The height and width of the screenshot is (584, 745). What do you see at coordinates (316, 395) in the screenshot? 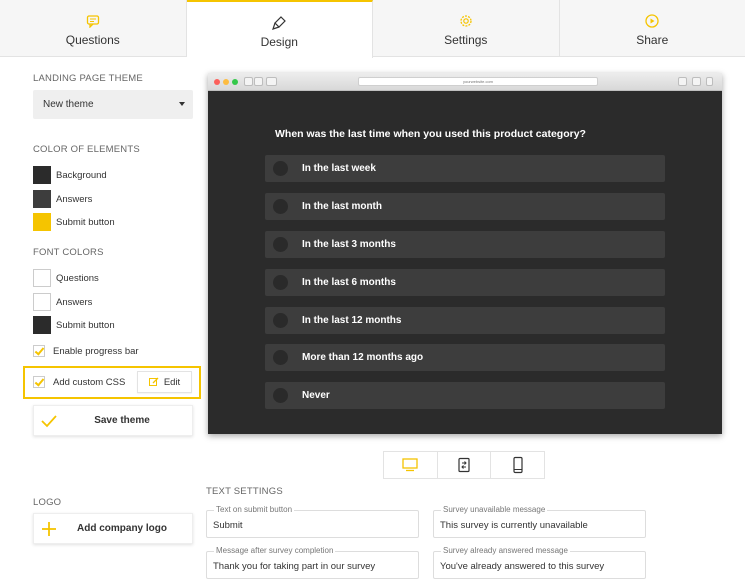
I see `answer-label: Never` at bounding box center [316, 395].